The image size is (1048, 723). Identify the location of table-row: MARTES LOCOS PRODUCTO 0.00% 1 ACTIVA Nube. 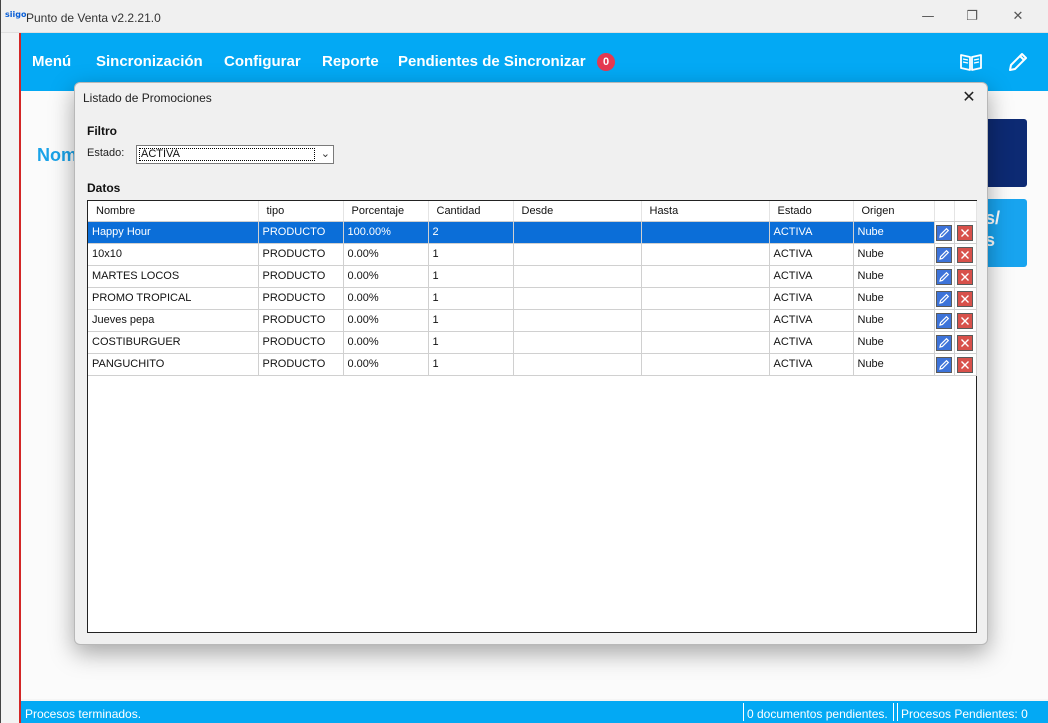
(532, 276).